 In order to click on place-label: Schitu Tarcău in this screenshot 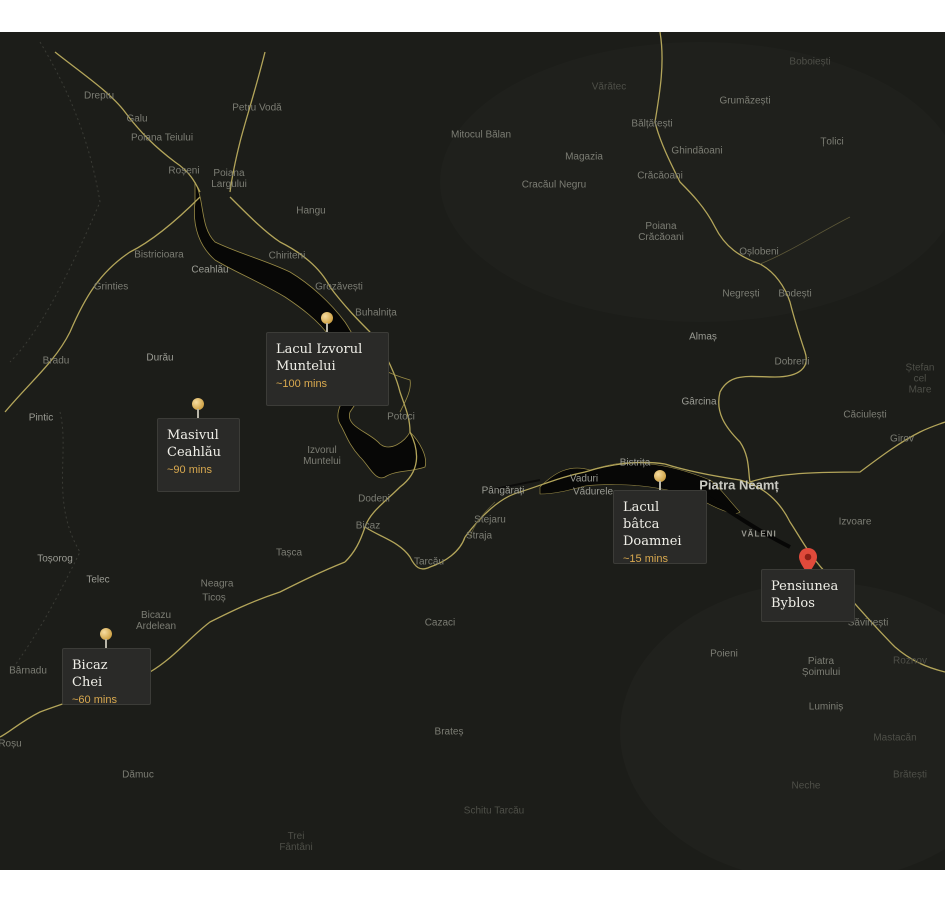, I will do `click(494, 811)`.